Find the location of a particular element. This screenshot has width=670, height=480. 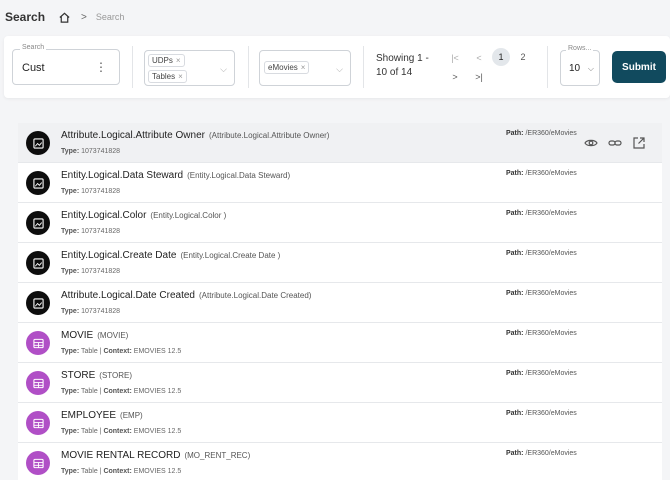

breadcrumb: Search is located at coordinates (110, 17).